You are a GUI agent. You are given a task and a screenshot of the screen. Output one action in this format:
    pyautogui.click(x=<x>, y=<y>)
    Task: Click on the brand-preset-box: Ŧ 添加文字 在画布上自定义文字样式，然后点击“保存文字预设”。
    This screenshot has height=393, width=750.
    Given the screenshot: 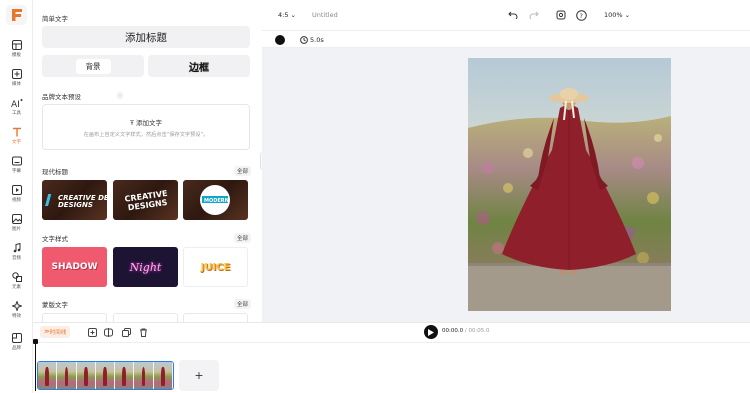 What is the action you would take?
    pyautogui.click(x=146, y=127)
    